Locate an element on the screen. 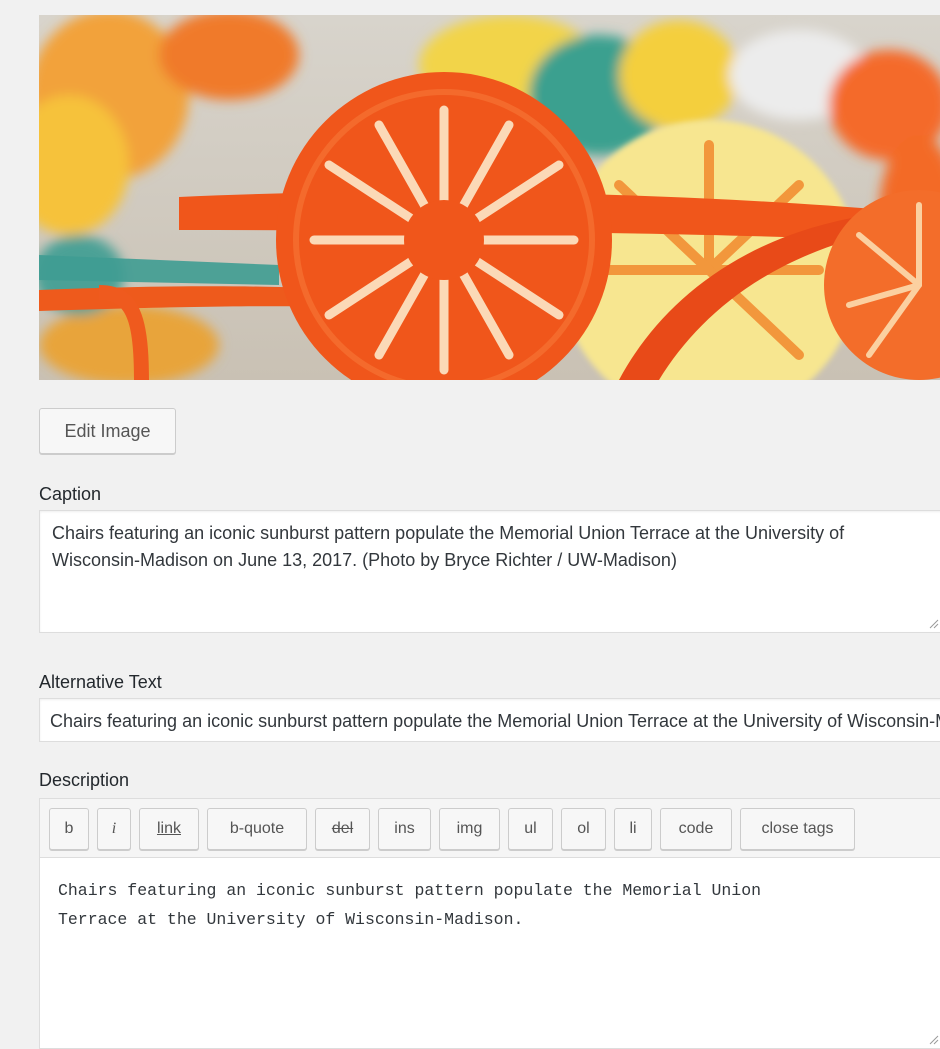  qt-img-button: img is located at coordinates (469, 829).